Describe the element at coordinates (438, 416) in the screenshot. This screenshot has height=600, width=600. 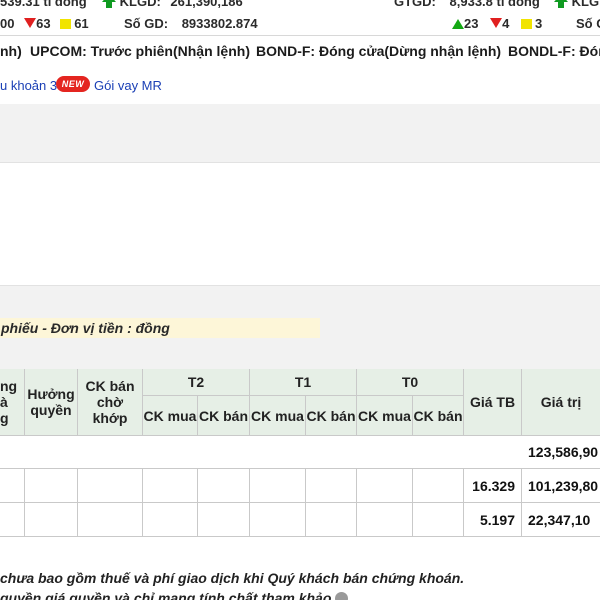
I see `col-header-t0-sell: CK bán` at that location.